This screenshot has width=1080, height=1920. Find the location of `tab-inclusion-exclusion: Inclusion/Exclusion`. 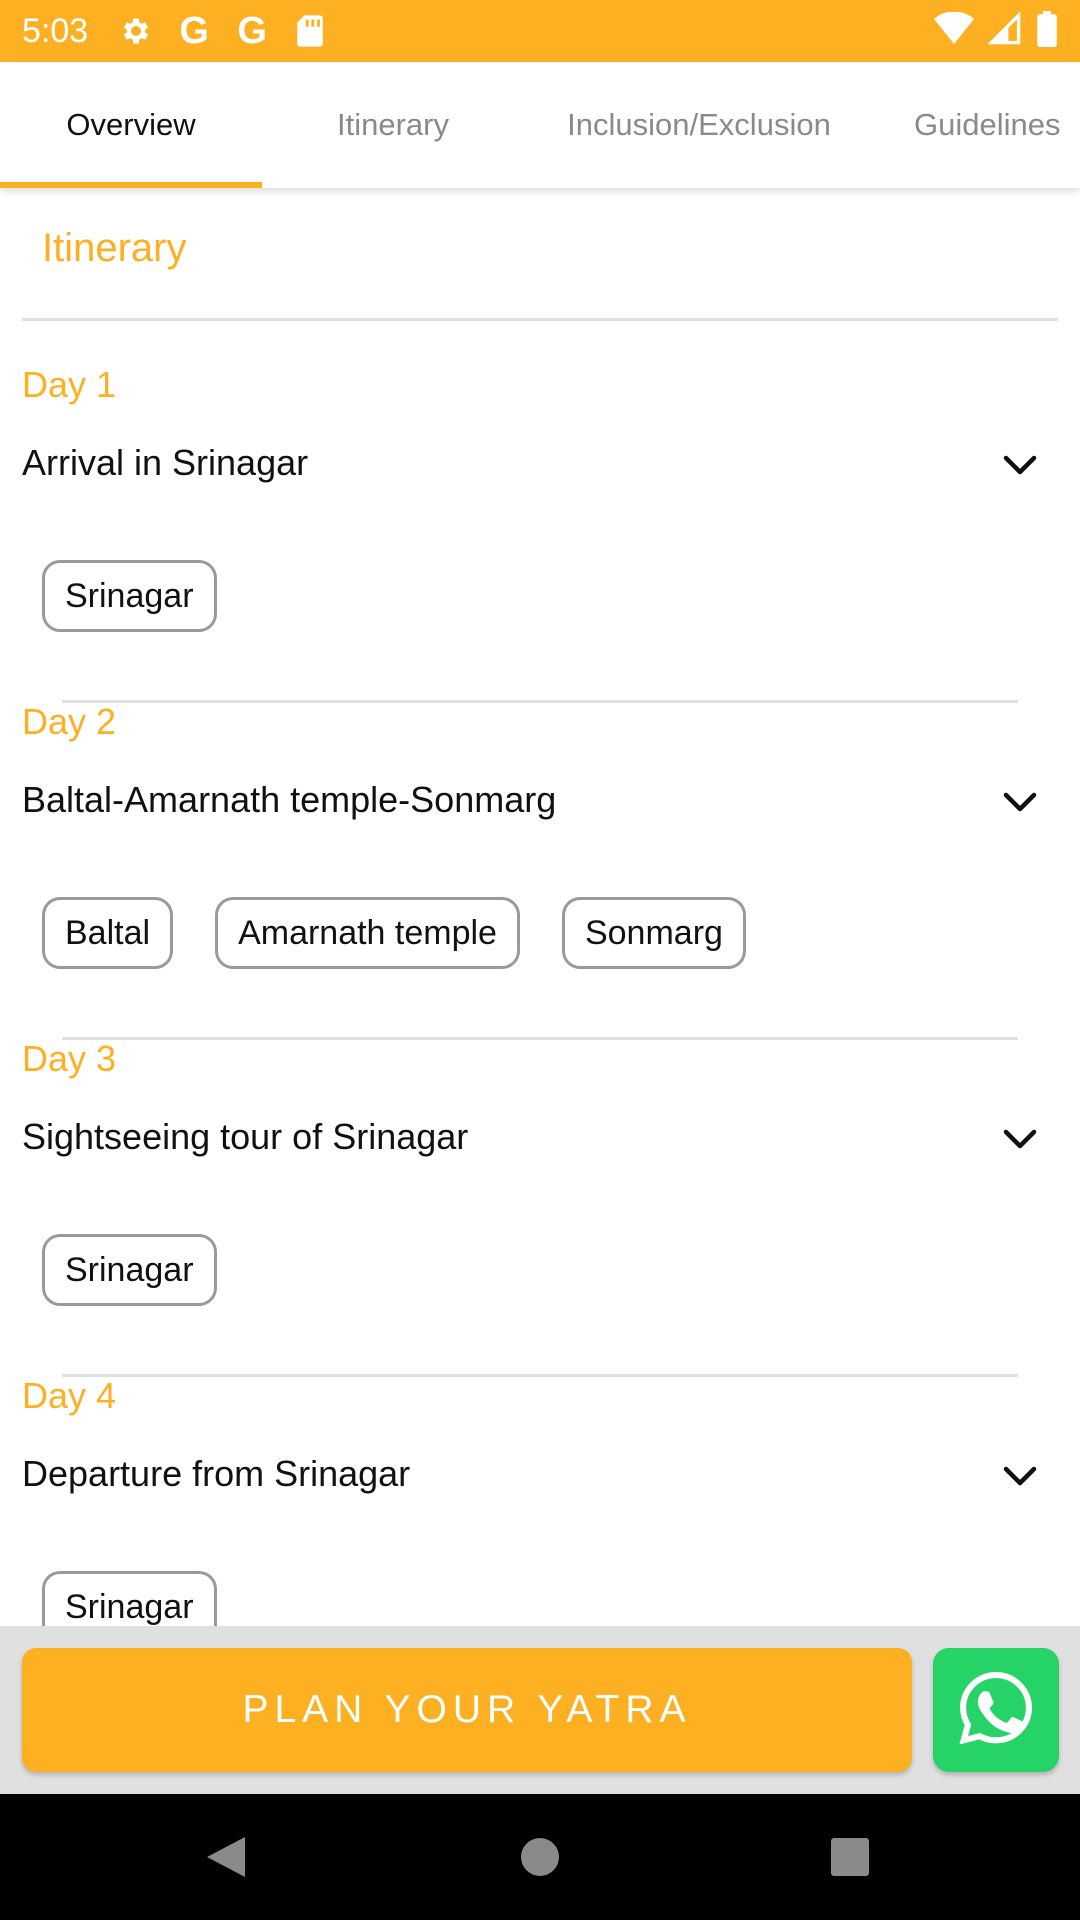

tab-inclusion-exclusion: Inclusion/Exclusion is located at coordinates (699, 125).